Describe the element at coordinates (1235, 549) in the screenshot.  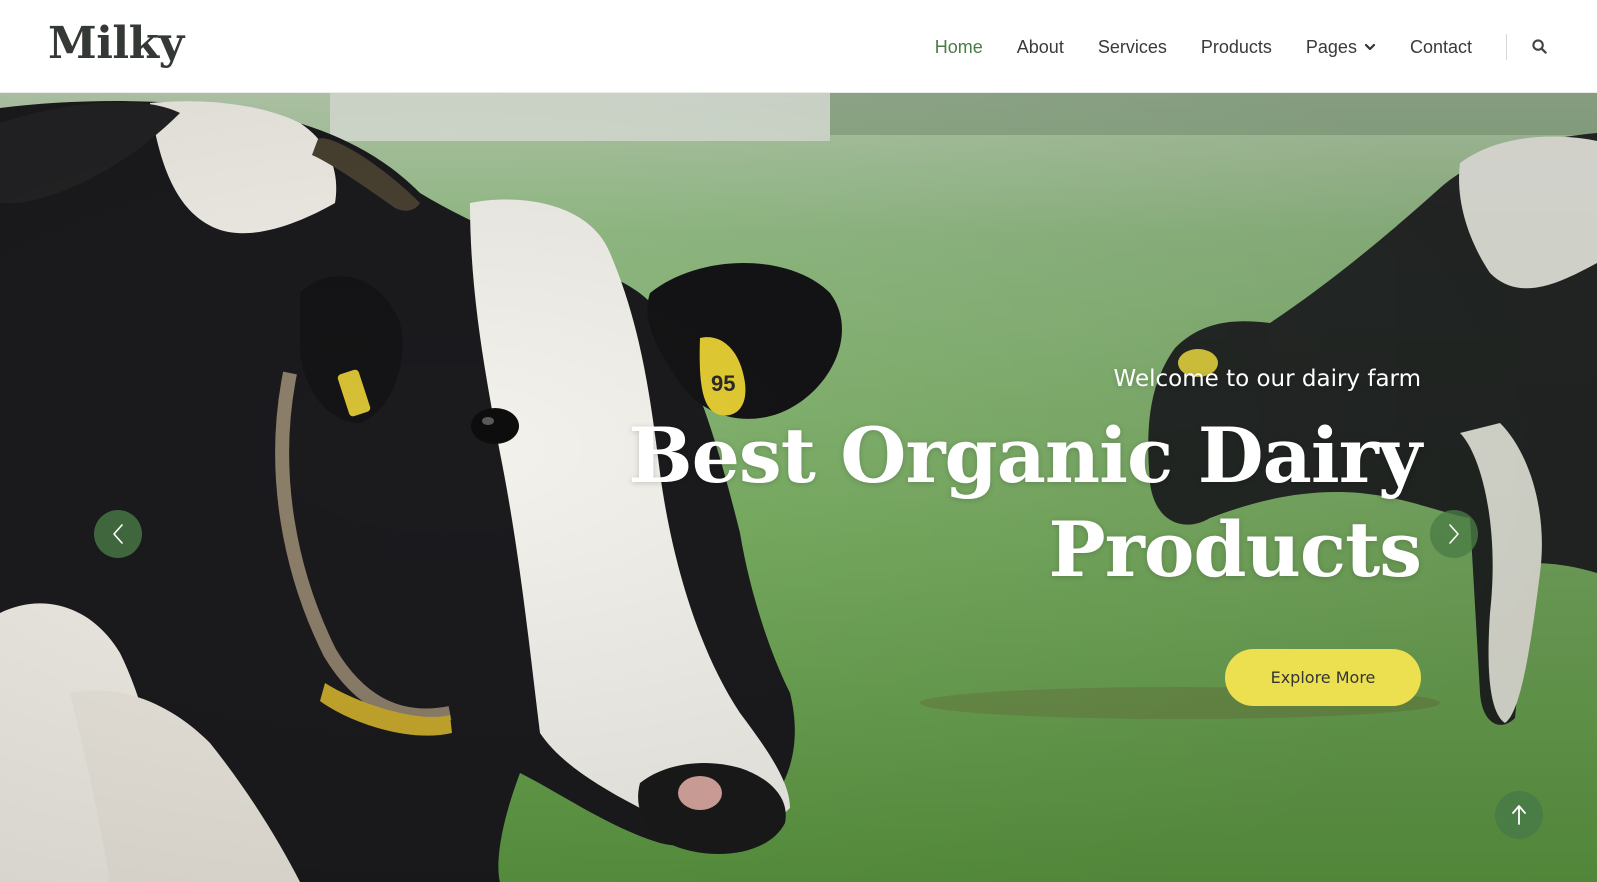
I see `hero-title-line-2: Products` at that location.